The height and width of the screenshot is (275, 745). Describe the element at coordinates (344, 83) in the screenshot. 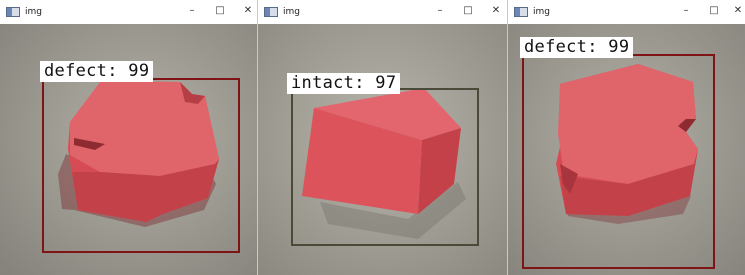

I see `detection-label: intact: 97` at that location.